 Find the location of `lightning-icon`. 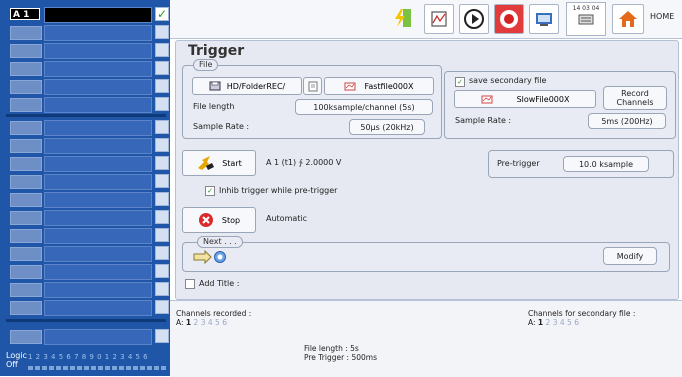

lightning-icon is located at coordinates (402, 18).